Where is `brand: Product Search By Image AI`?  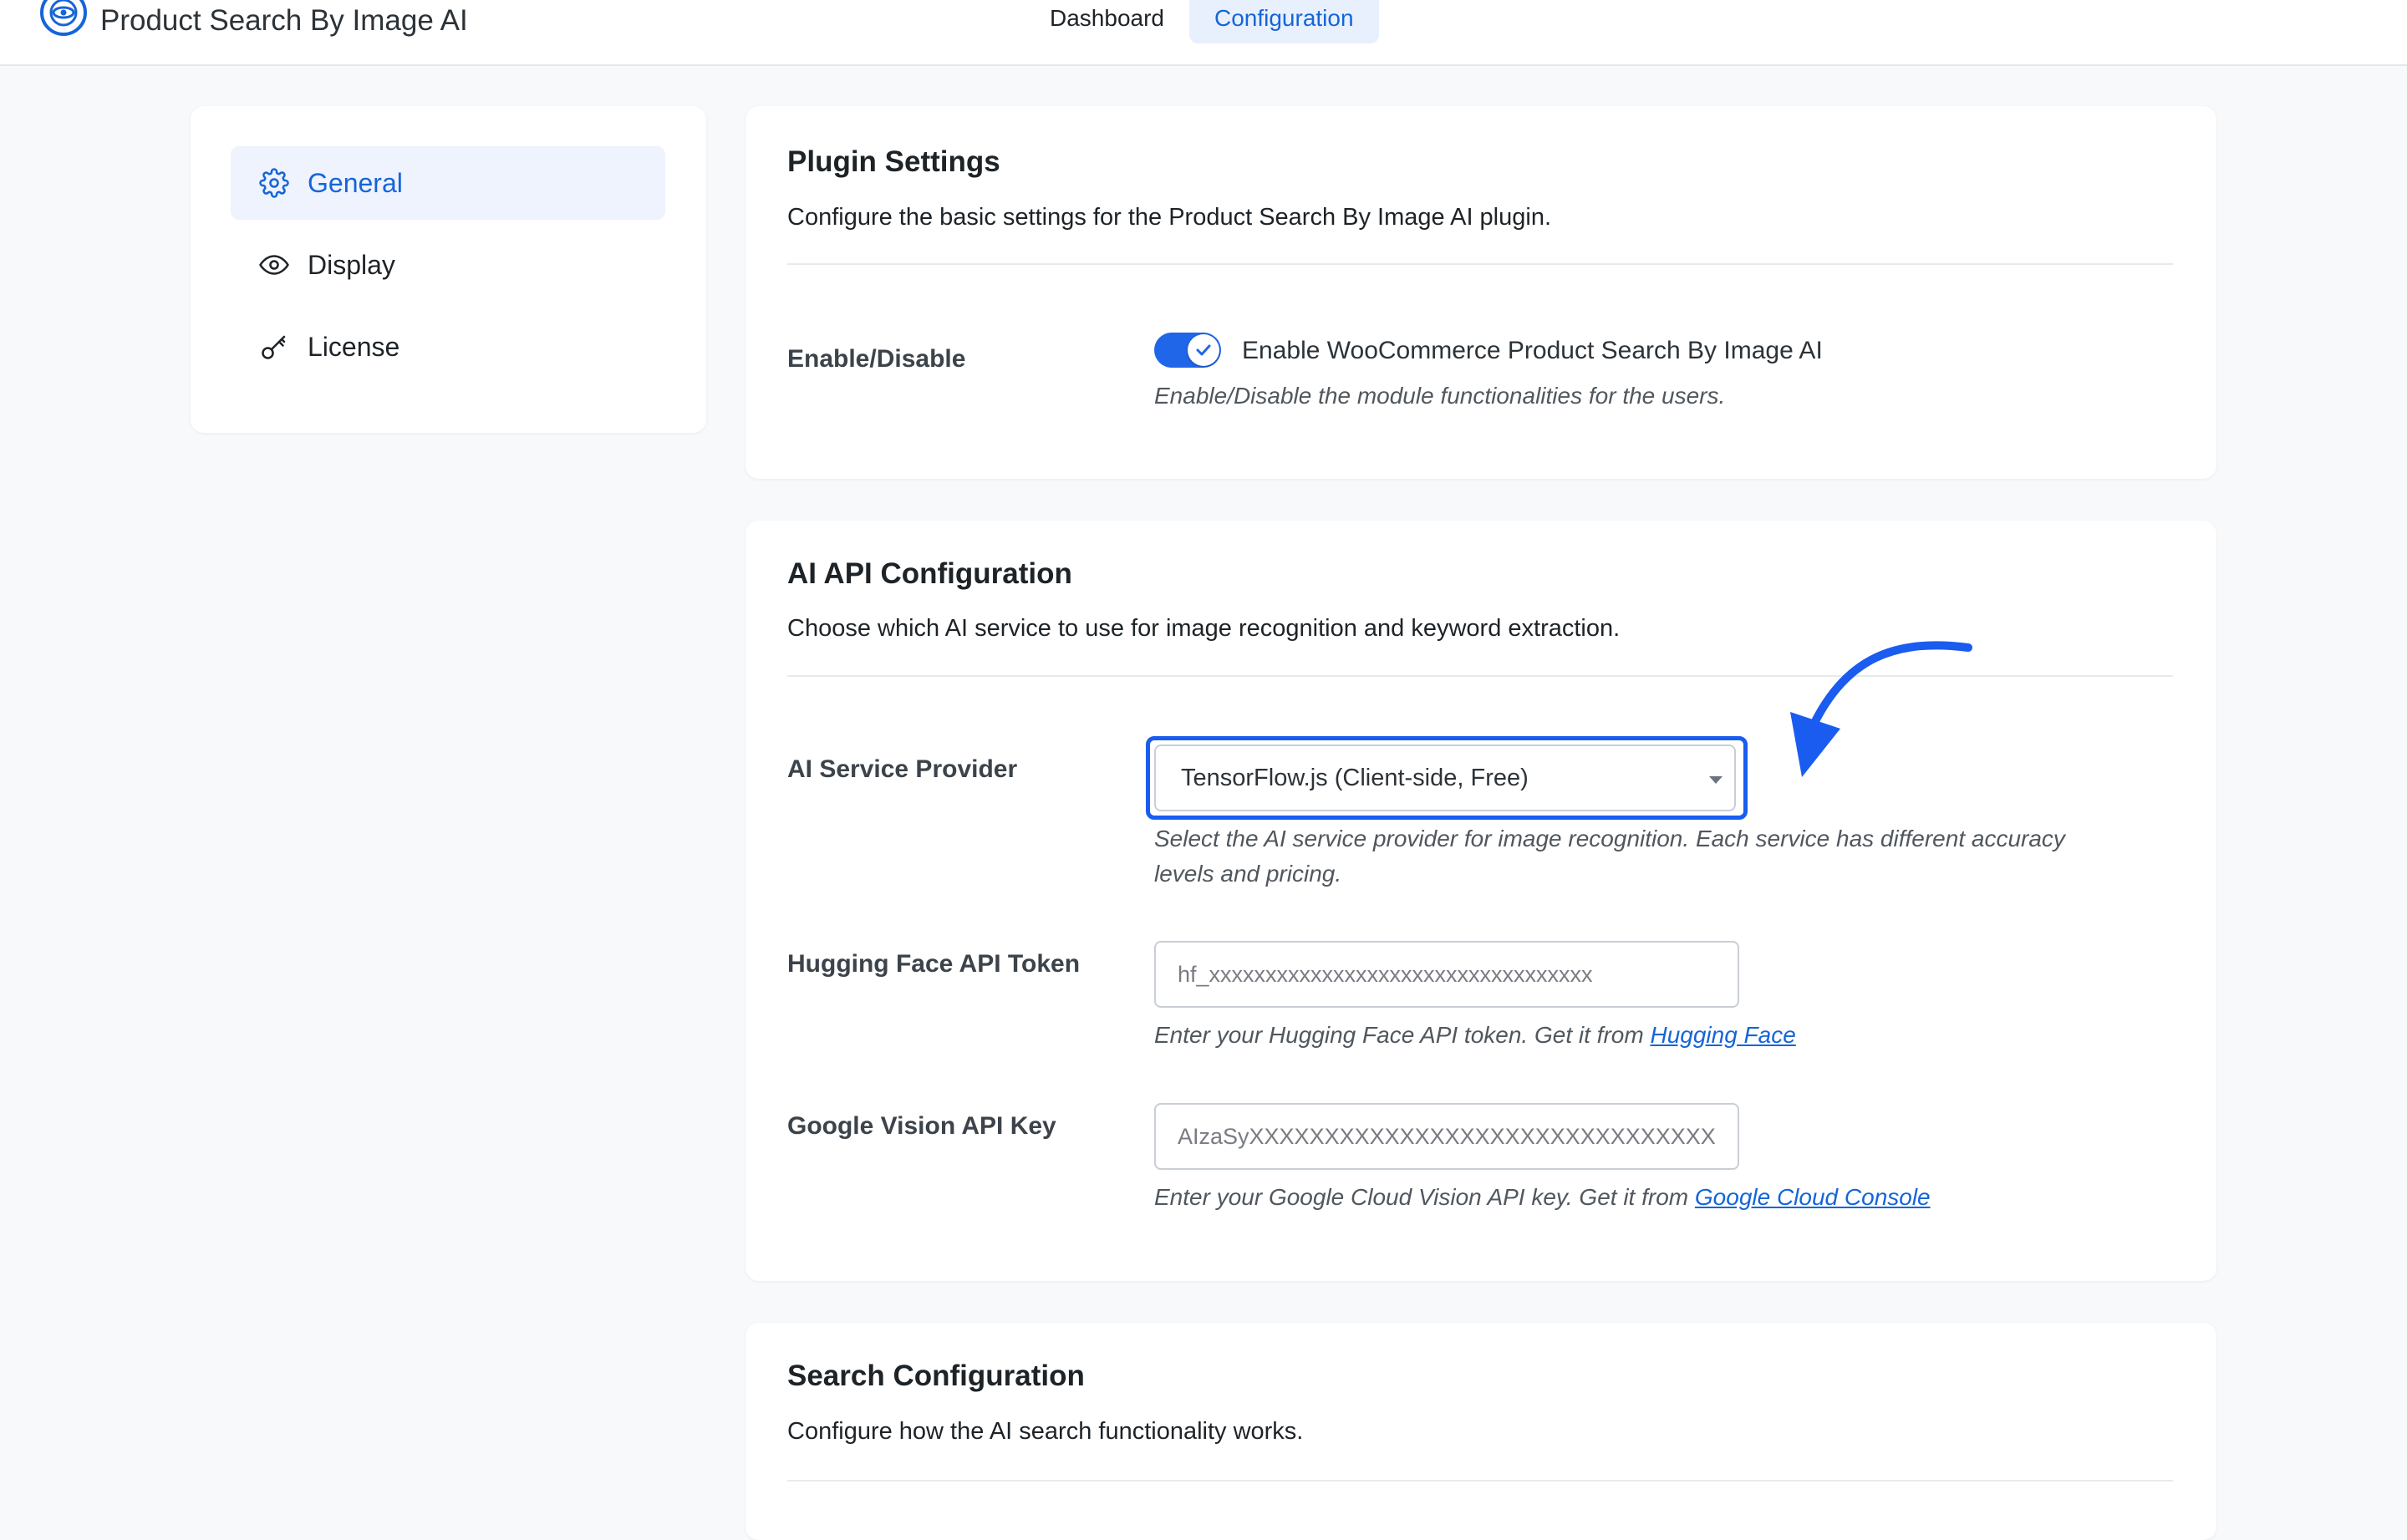
brand: Product Search By Image AI is located at coordinates (253, 21).